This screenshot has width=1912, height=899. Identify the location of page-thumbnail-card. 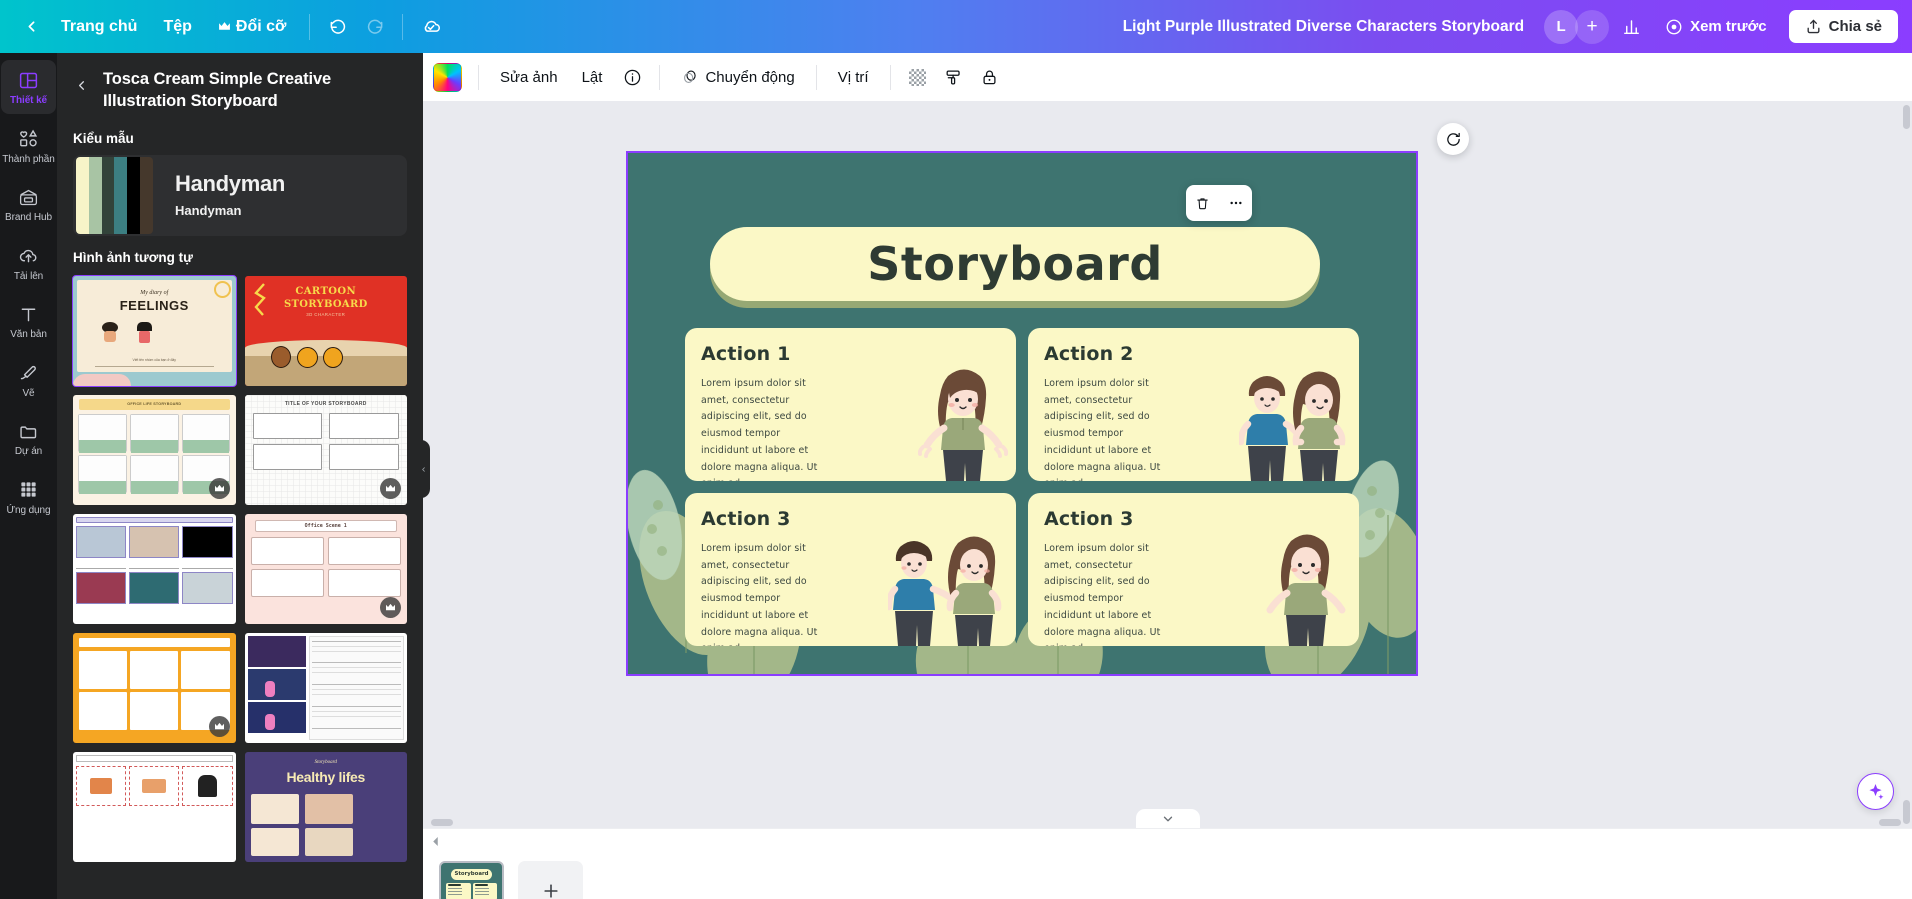
(484, 890).